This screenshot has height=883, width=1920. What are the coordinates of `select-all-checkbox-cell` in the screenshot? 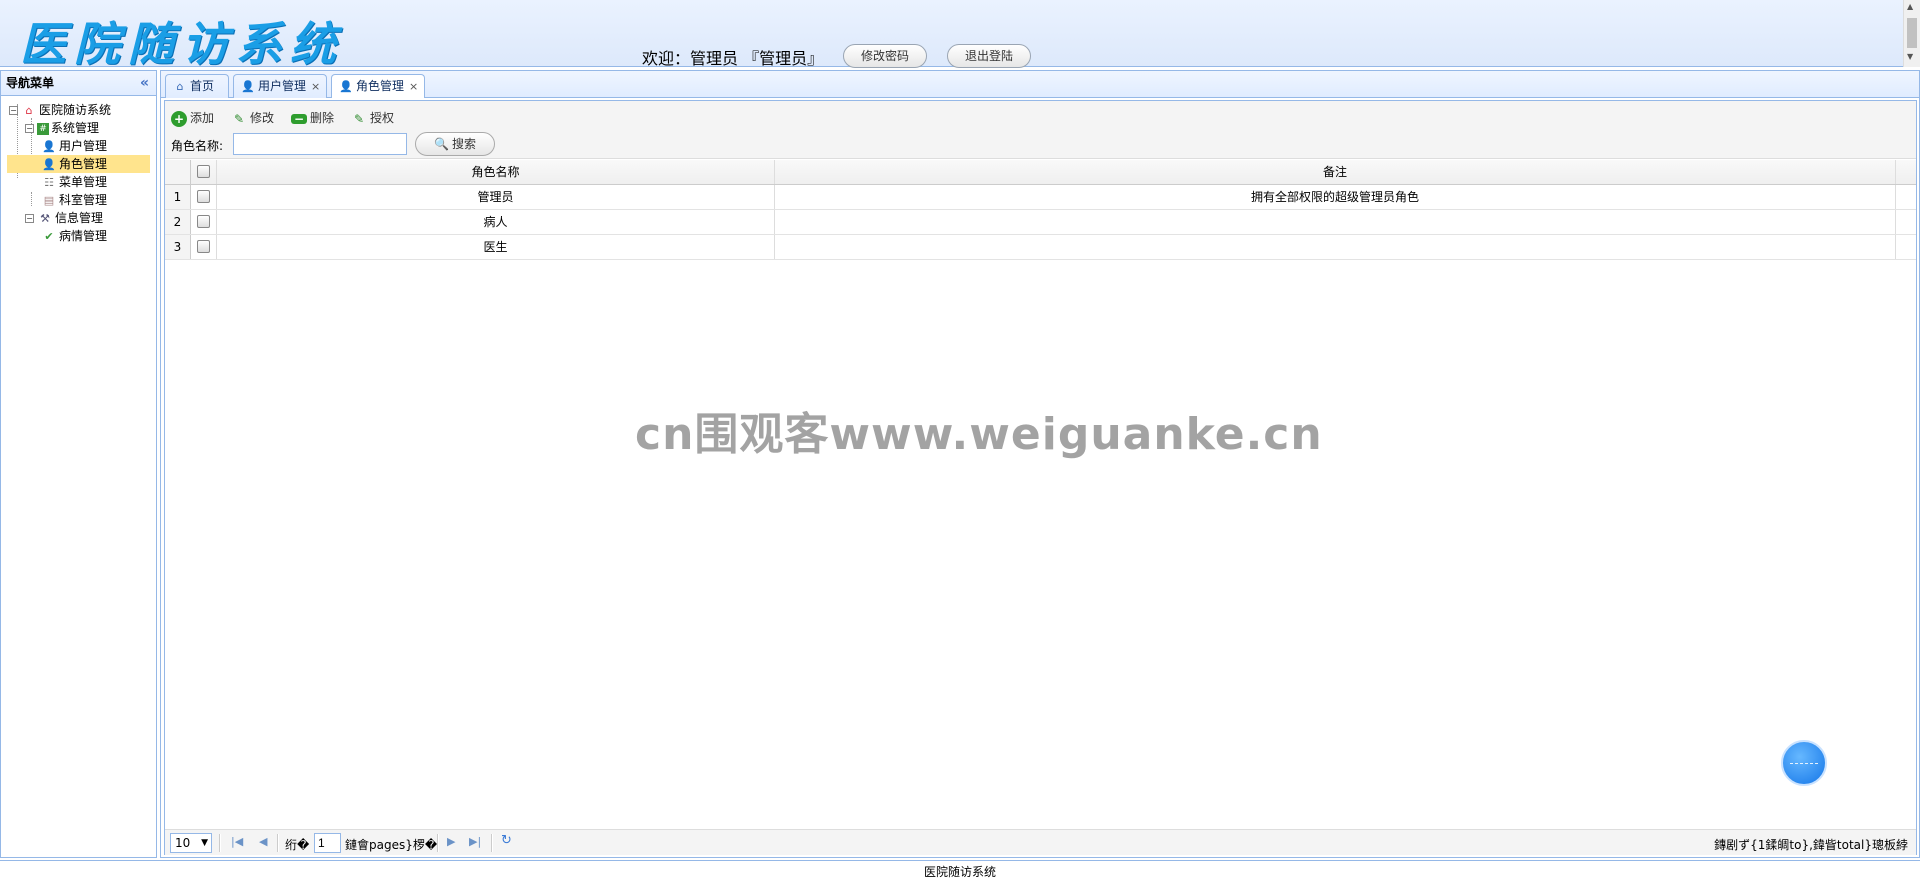 It's located at (204, 172).